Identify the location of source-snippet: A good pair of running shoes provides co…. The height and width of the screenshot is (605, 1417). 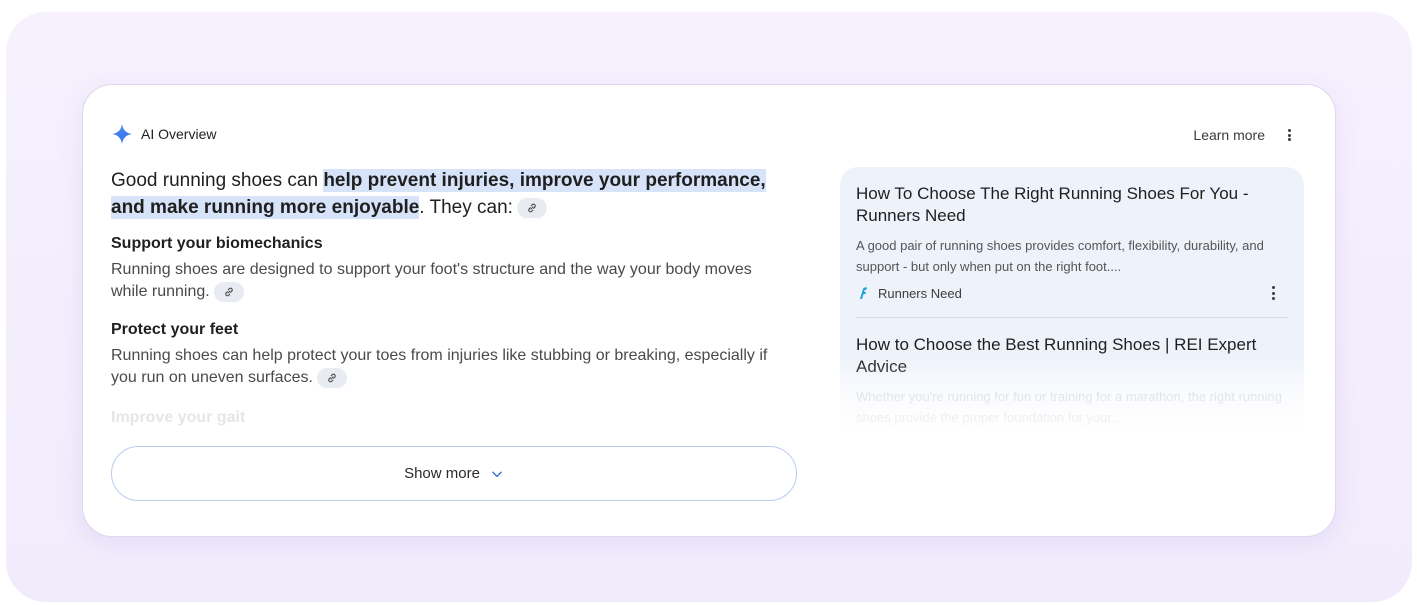
(1060, 256).